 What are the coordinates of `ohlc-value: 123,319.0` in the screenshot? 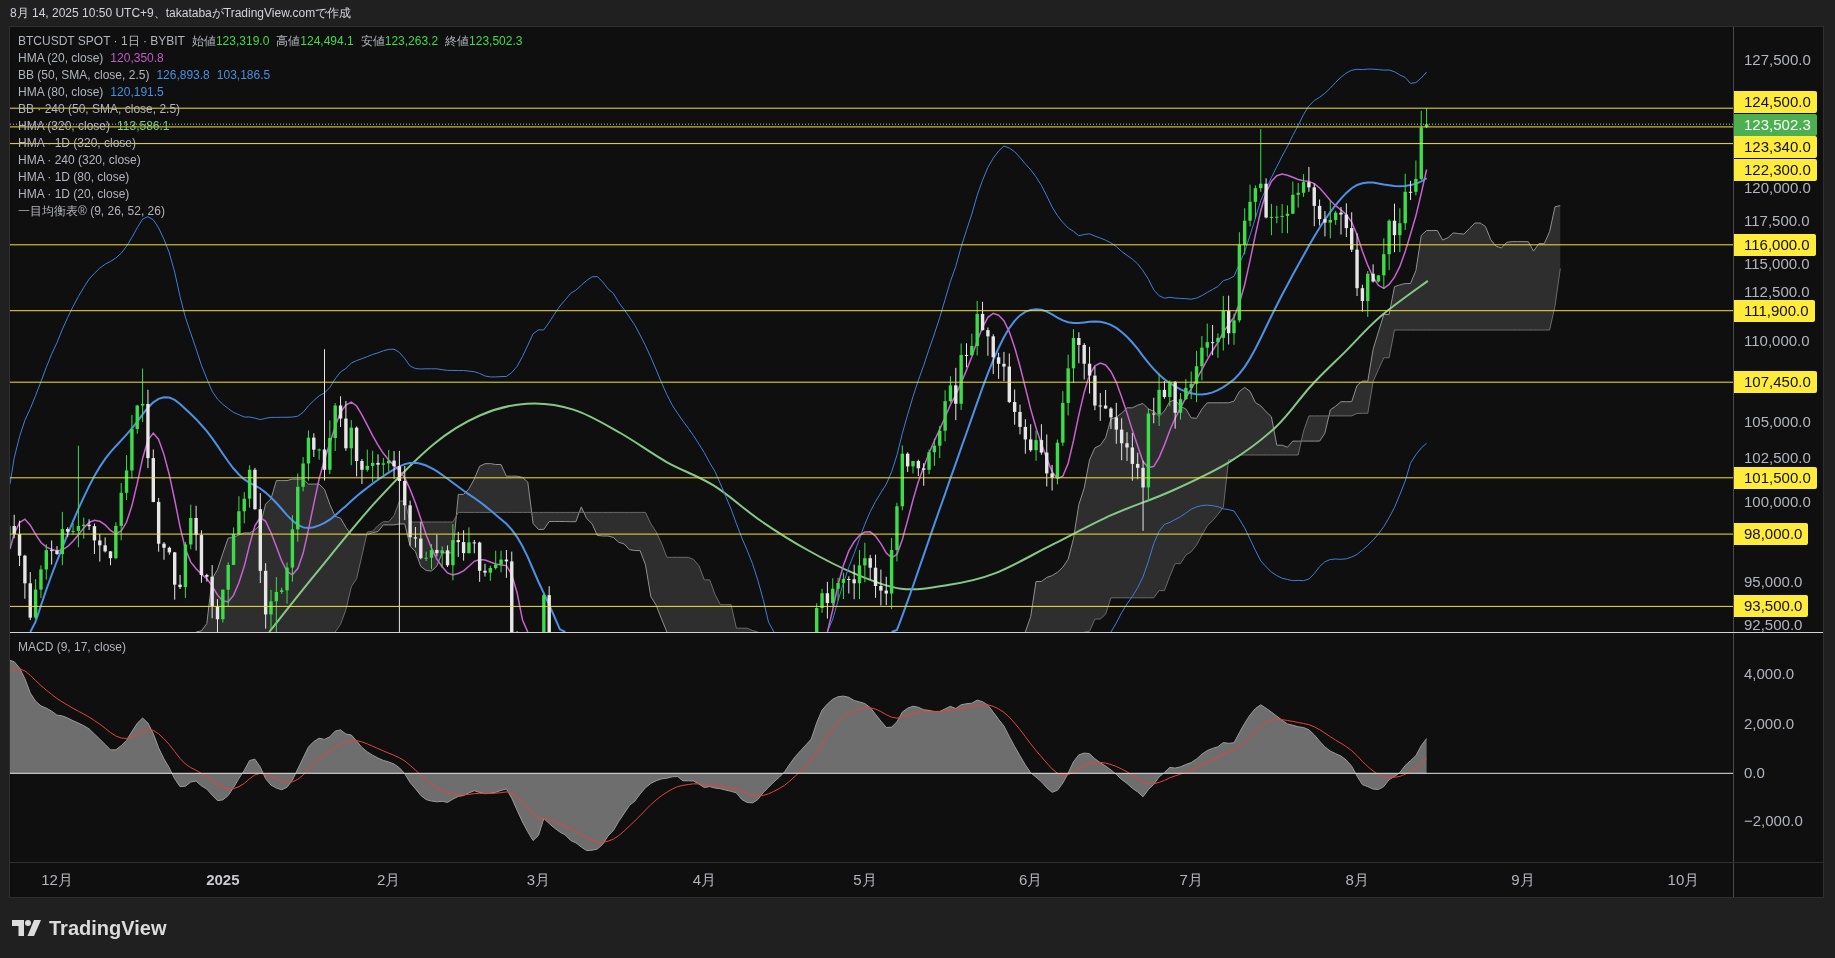 It's located at (242, 41).